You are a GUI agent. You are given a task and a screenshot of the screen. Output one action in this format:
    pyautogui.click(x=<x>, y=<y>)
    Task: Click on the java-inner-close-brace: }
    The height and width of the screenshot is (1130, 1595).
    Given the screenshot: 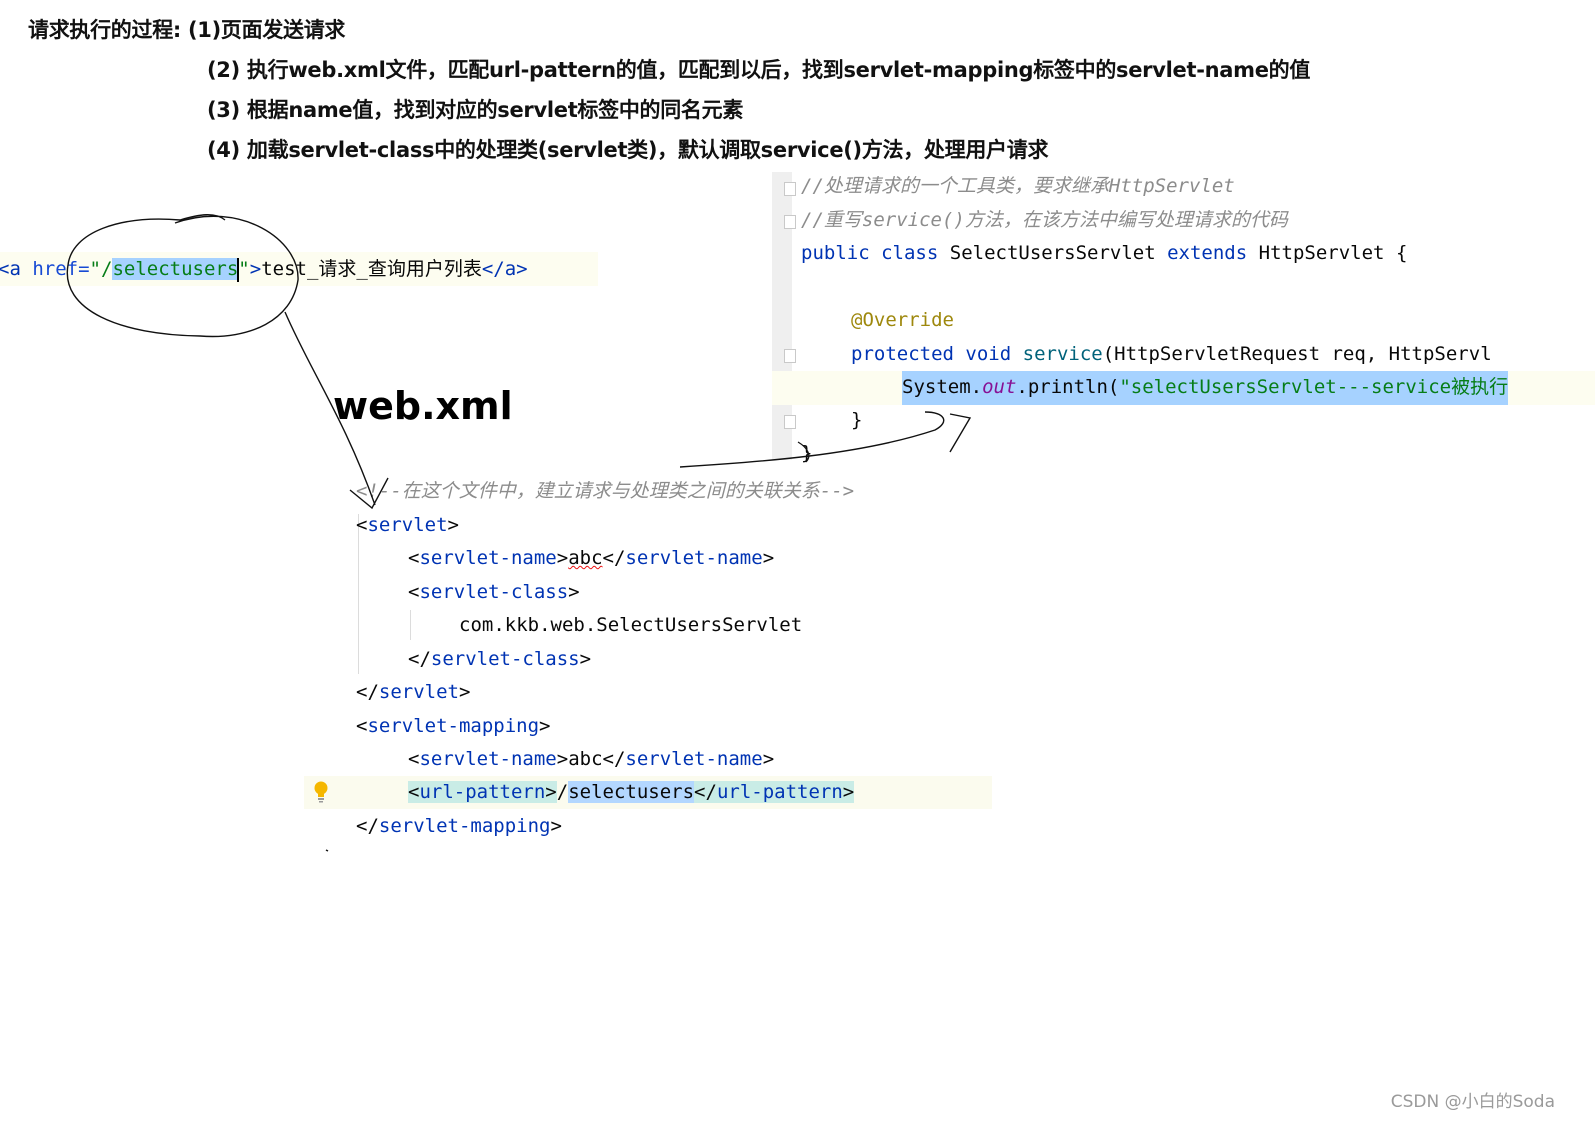 What is the action you would take?
    pyautogui.click(x=857, y=420)
    